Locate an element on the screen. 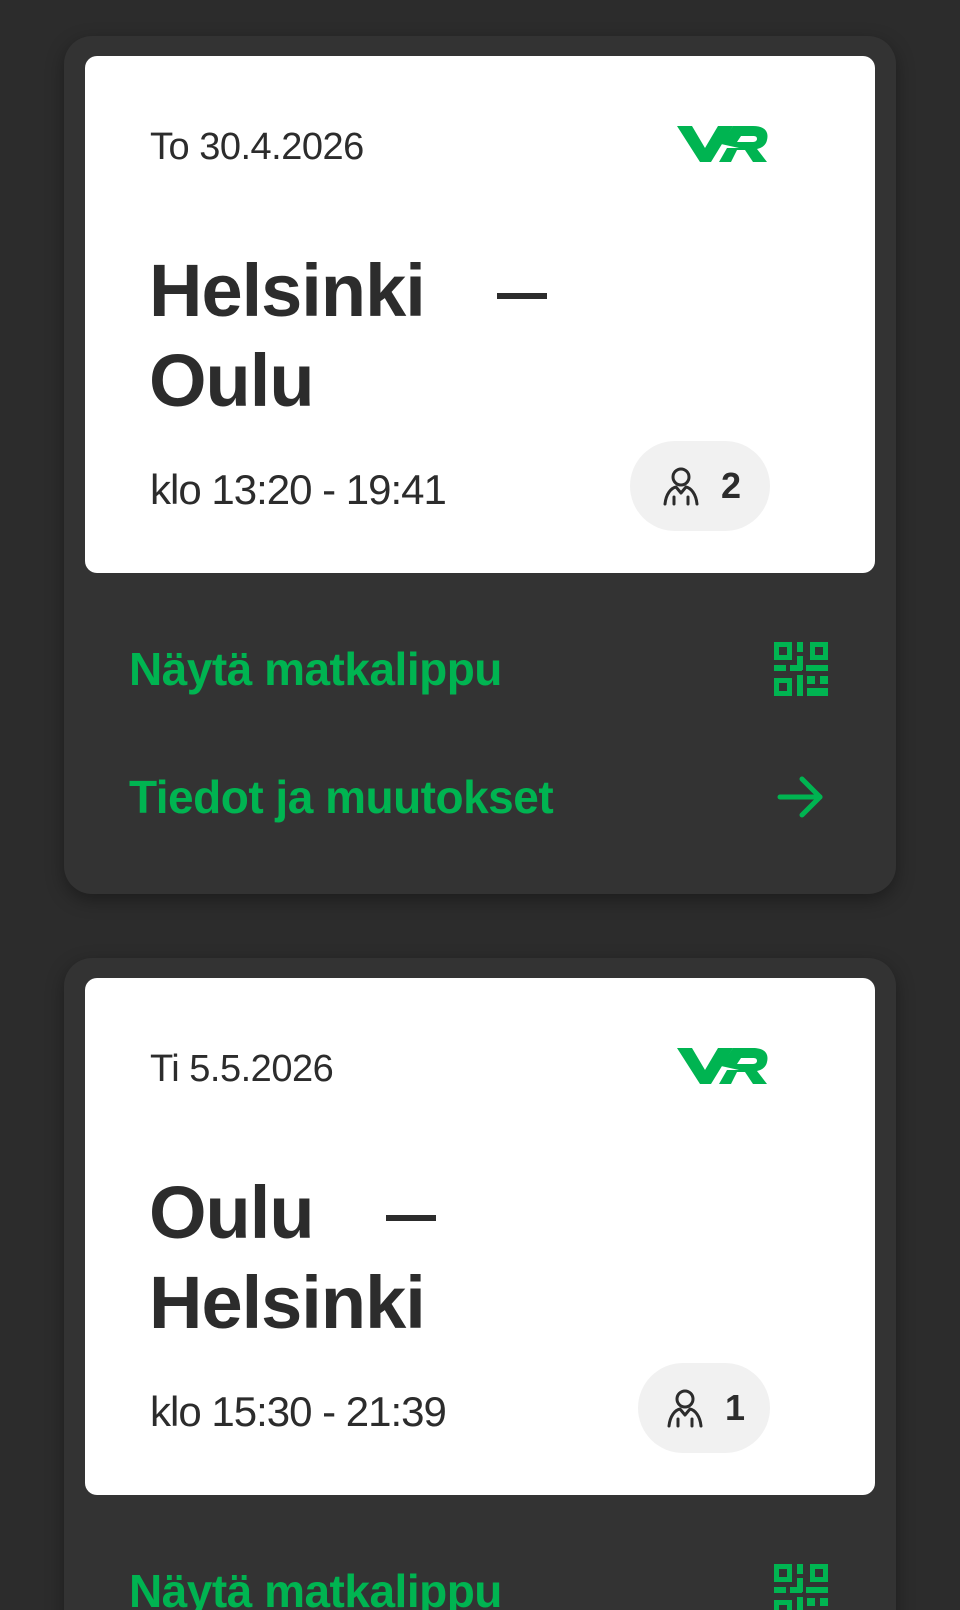 The height and width of the screenshot is (1610, 960). origin-station: Oulu is located at coordinates (232, 1212).